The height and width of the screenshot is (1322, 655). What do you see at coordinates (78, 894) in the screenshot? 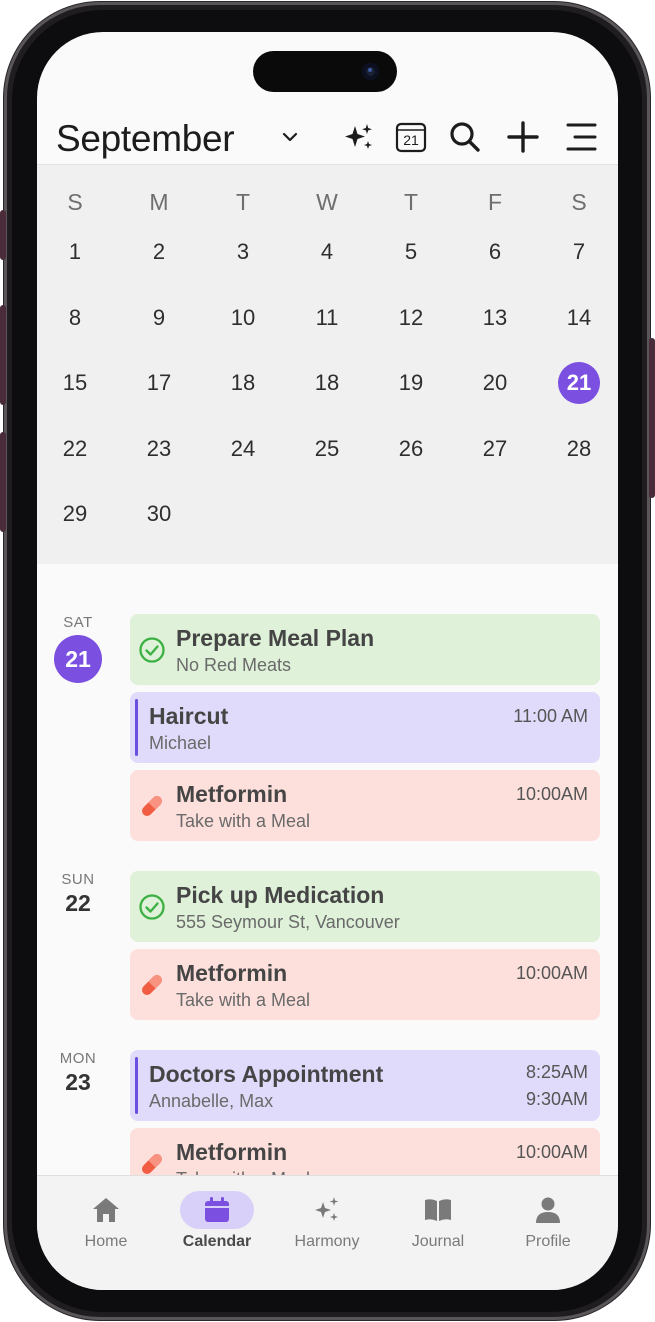
I see `agenda-day-header: SUN 22` at bounding box center [78, 894].